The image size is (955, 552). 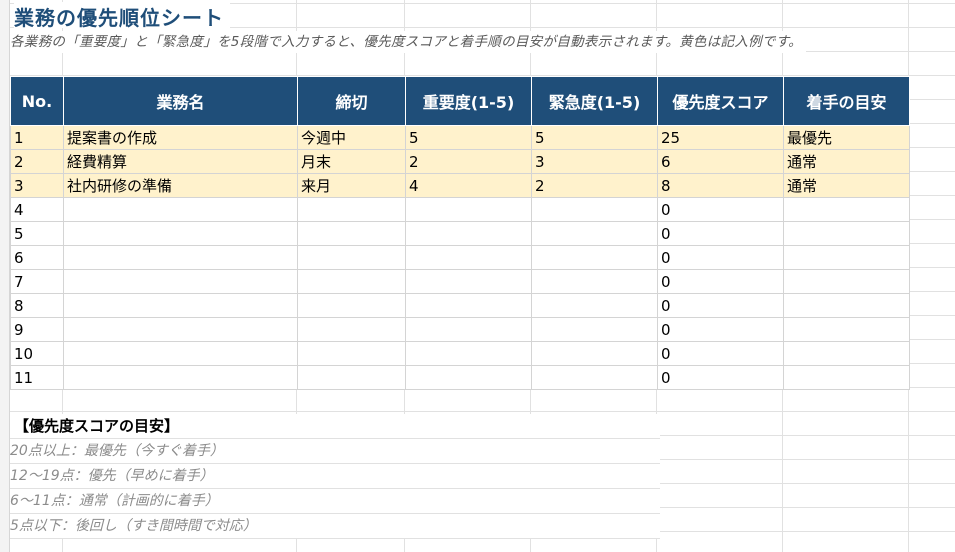 I want to click on legend-item: 5点以下：後回し（すき間時間で対応）, so click(x=335, y=526).